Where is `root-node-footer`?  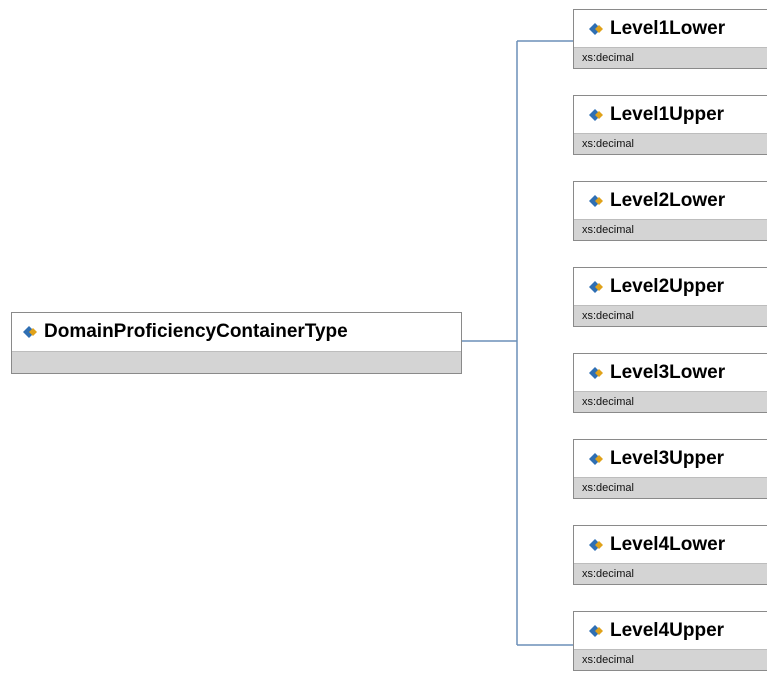 root-node-footer is located at coordinates (236, 362).